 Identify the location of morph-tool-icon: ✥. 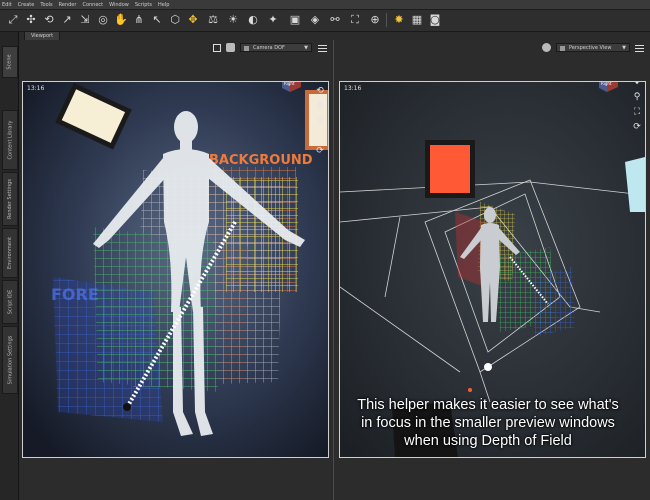
(193, 20).